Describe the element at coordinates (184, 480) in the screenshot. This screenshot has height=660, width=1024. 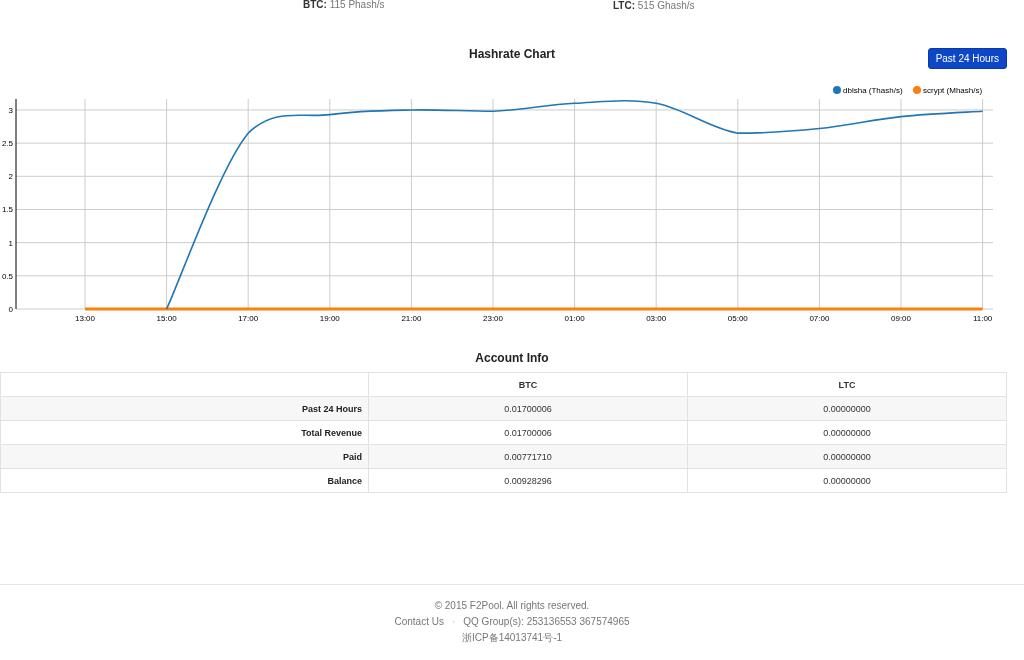
I see `row-label: Balance` at that location.